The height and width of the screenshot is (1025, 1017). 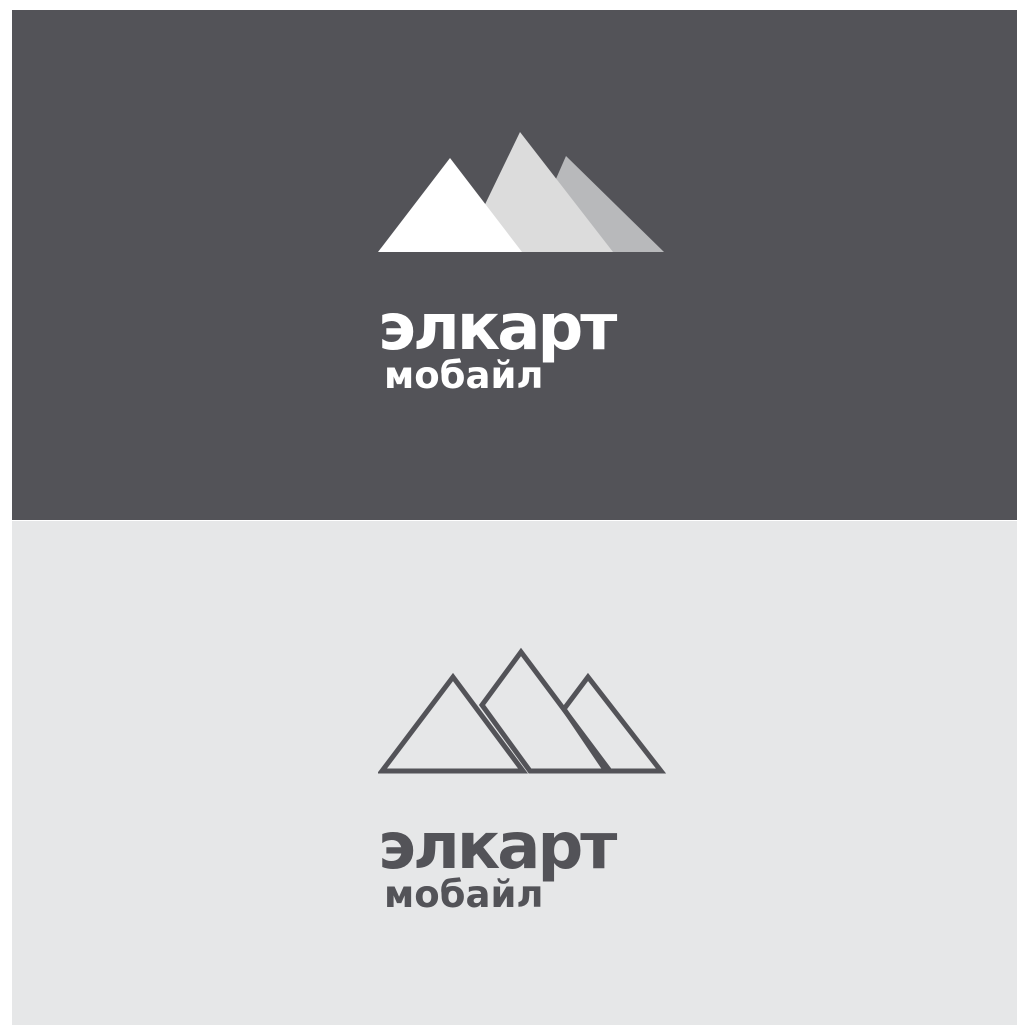 What do you see at coordinates (546, 710) in the screenshot?
I see `mountain-middle-outline` at bounding box center [546, 710].